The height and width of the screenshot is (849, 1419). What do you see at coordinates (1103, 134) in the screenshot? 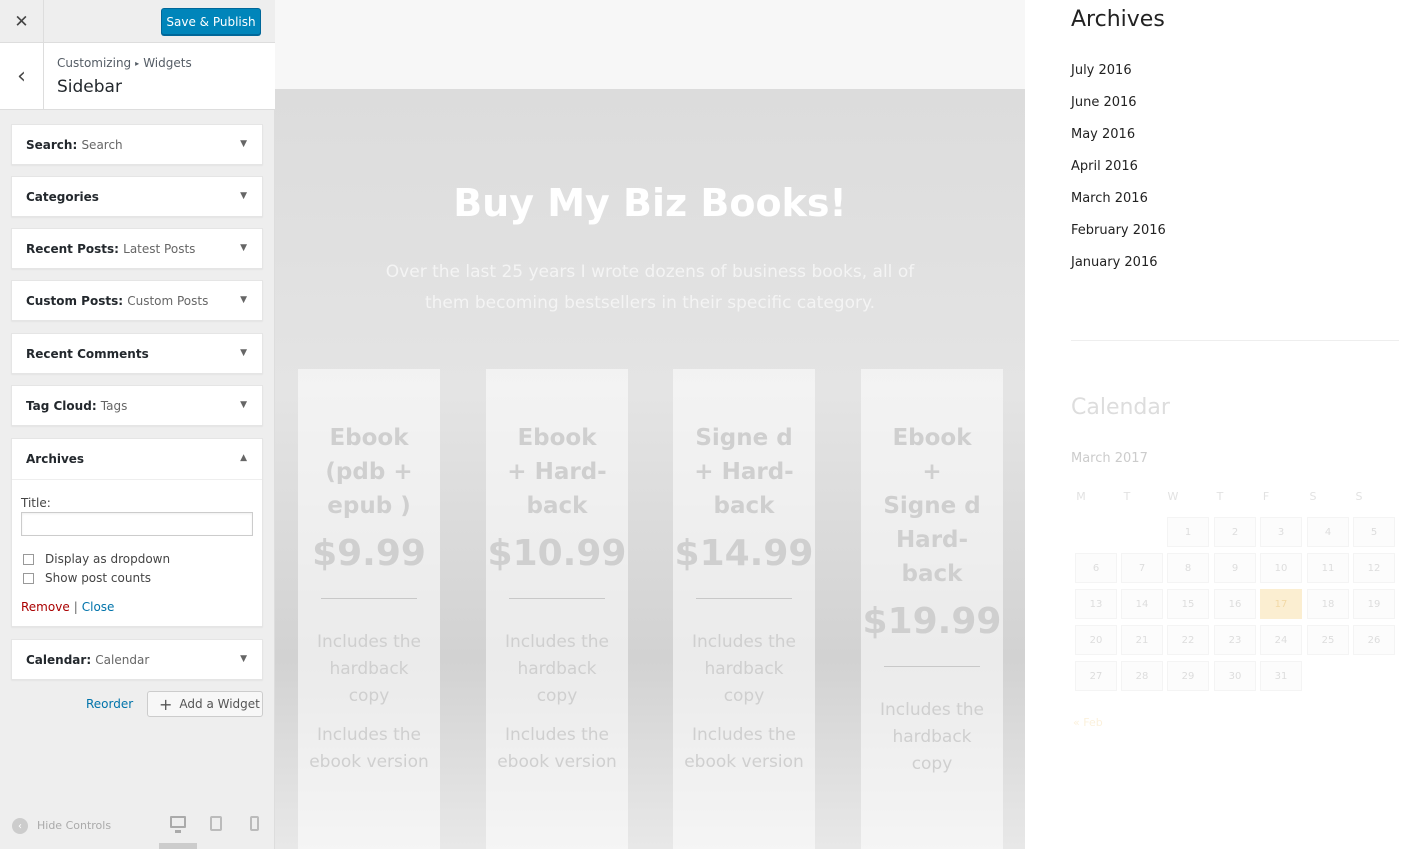
I see `archive-link: May 2016` at bounding box center [1103, 134].